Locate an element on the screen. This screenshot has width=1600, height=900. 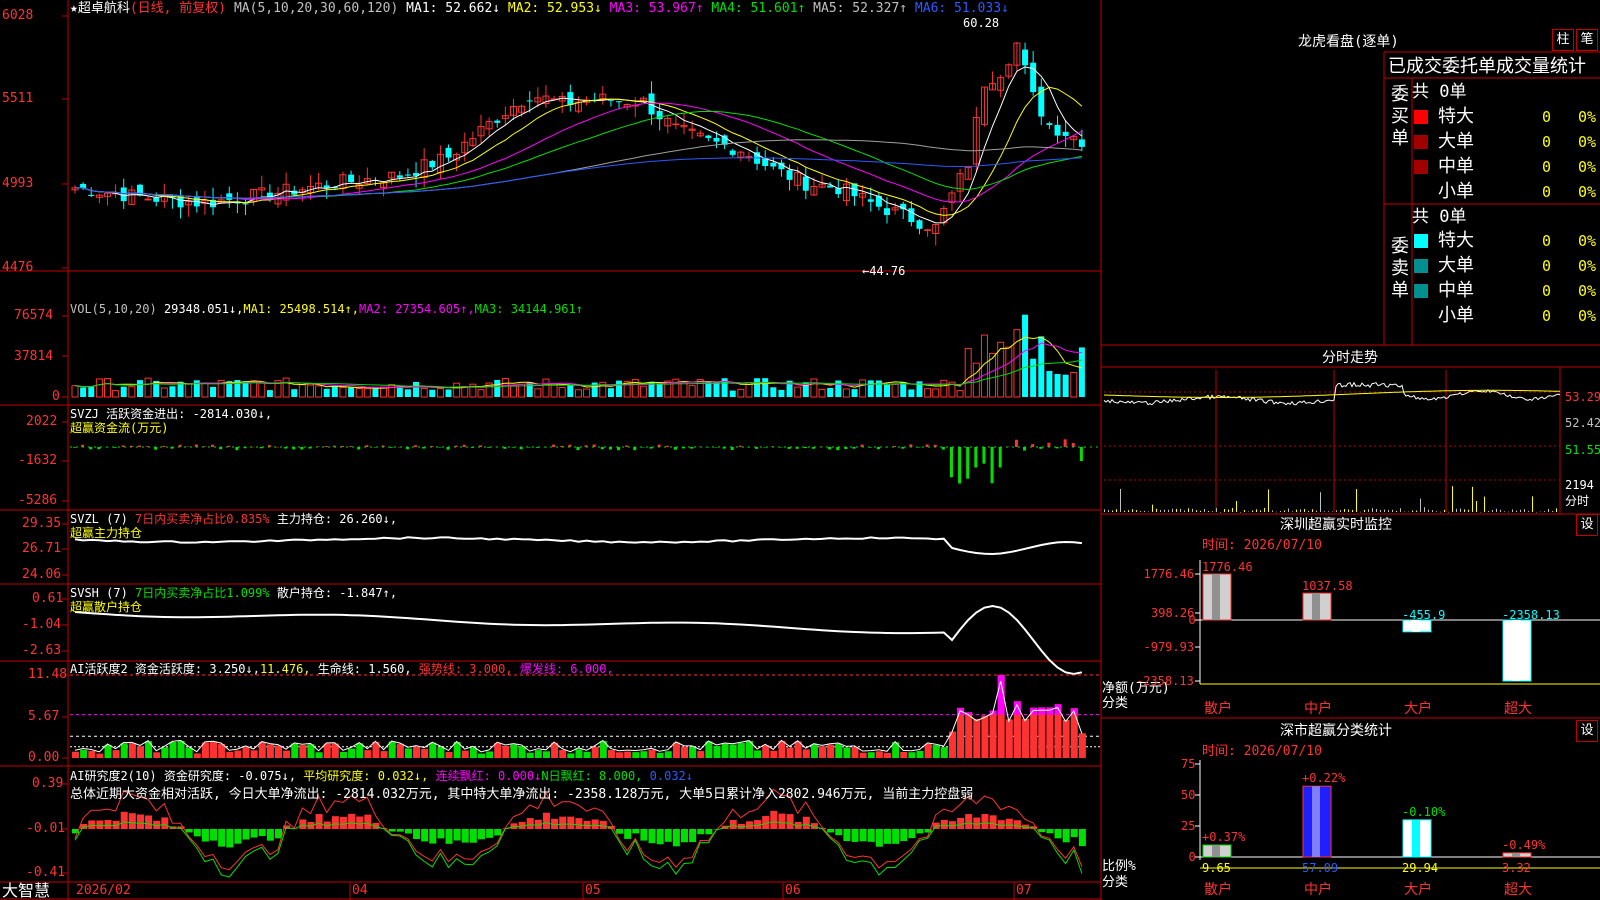
ai2-v5: 0.032↓ is located at coordinates (671, 776).